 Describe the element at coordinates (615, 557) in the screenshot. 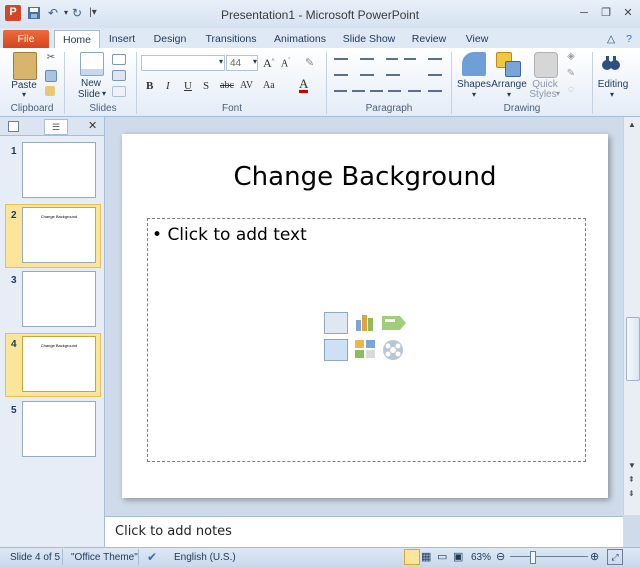

I see `fit-to-window-icon: ⤢` at that location.